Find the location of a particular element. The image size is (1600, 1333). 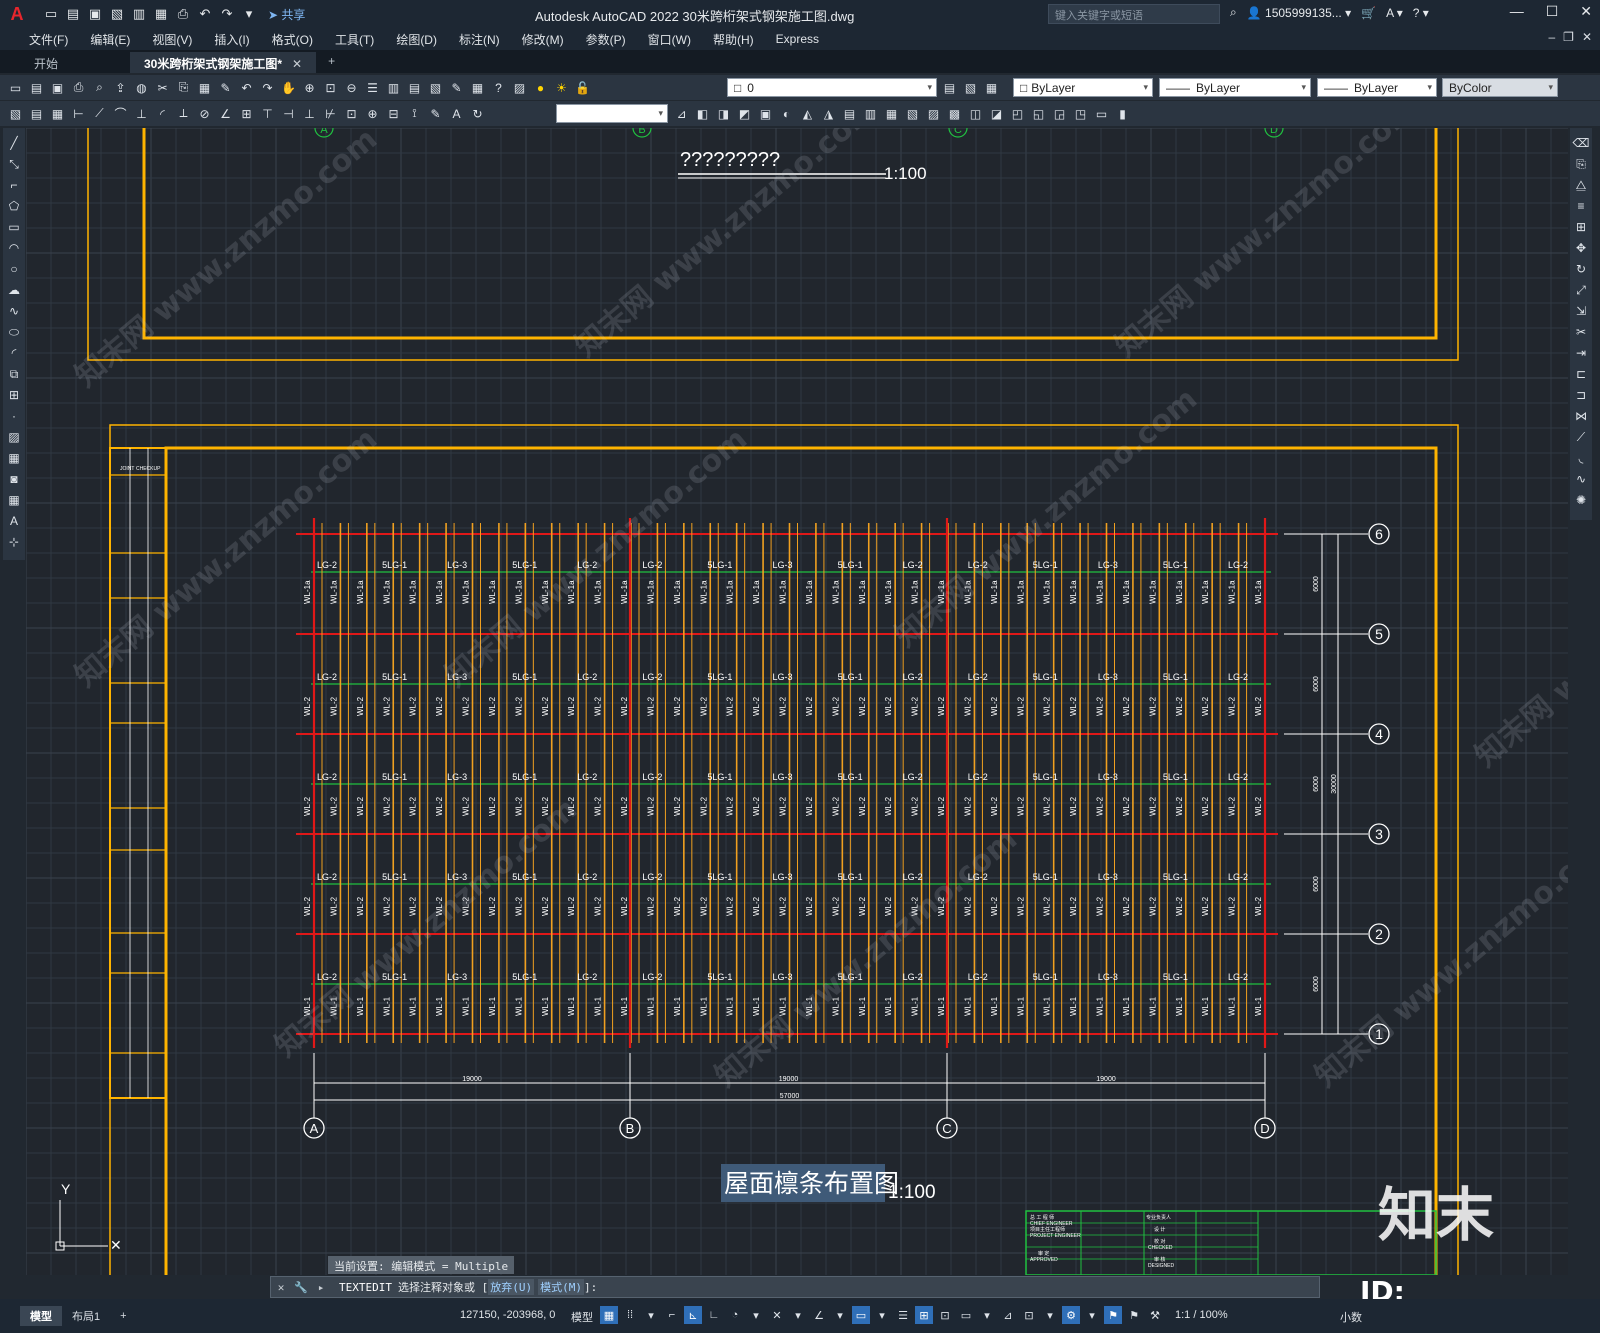

slice-icon: ◭ is located at coordinates (807, 113).